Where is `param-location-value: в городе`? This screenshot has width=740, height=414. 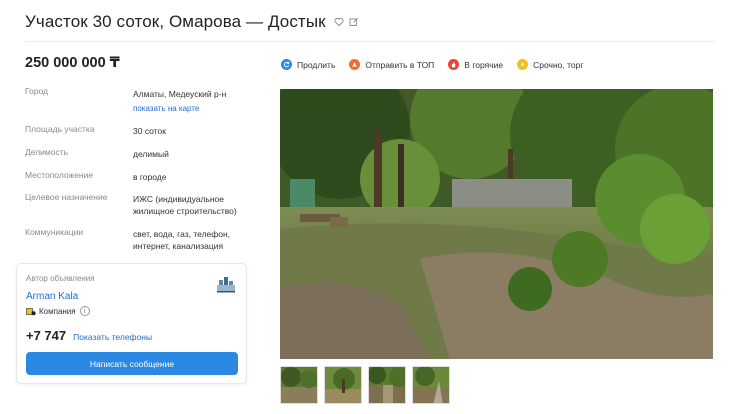 param-location-value: в городе is located at coordinates (150, 177).